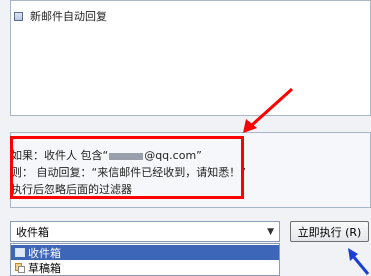 The width and height of the screenshot is (371, 276). I want to click on red-highlight-box, so click(127, 167).